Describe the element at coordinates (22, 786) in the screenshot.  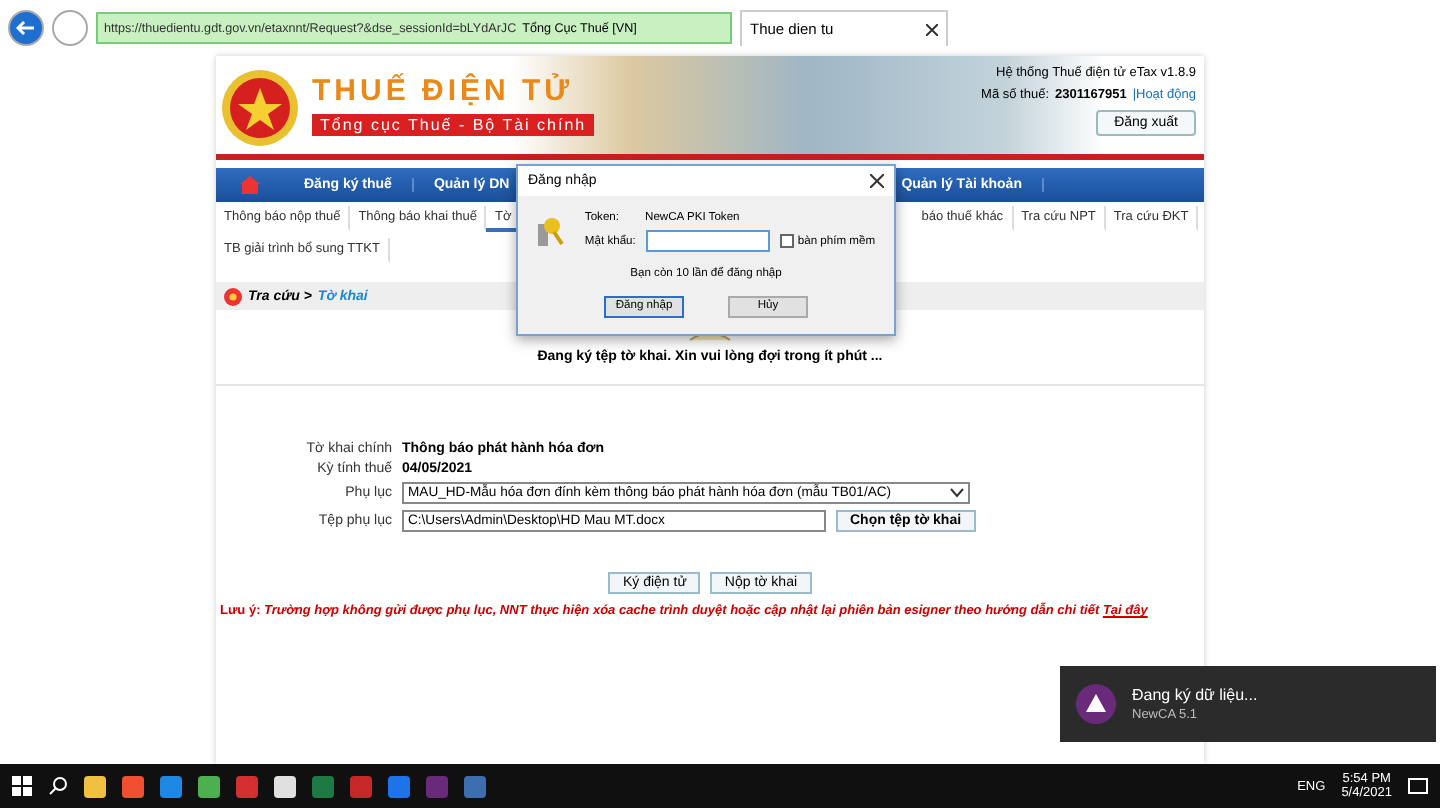
I see `windows-start-icon` at that location.